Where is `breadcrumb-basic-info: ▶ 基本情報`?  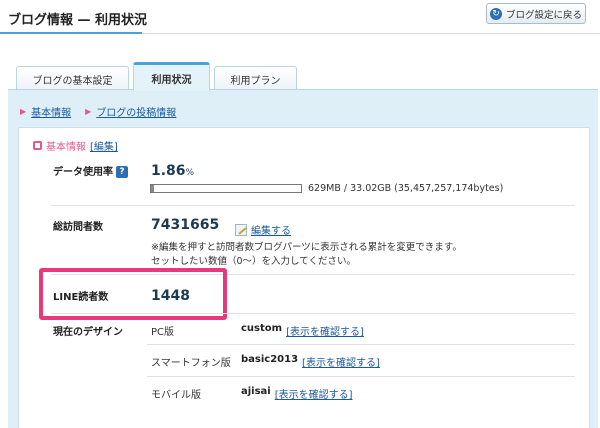
breadcrumb-basic-info: ▶ 基本情報 is located at coordinates (45, 111).